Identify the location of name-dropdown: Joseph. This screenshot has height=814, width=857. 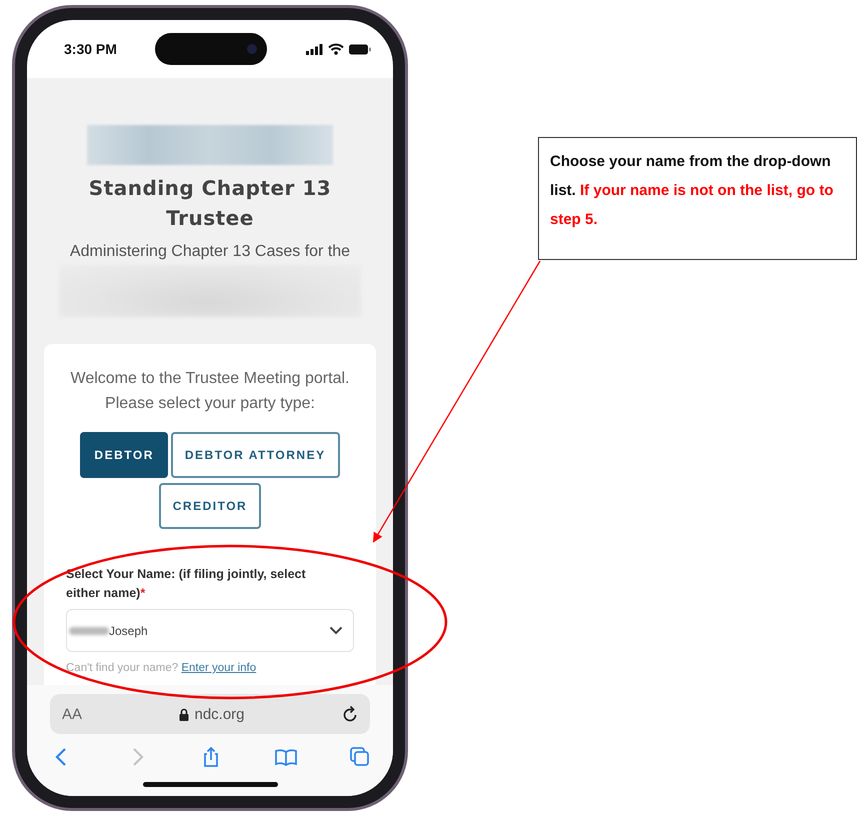
(210, 630).